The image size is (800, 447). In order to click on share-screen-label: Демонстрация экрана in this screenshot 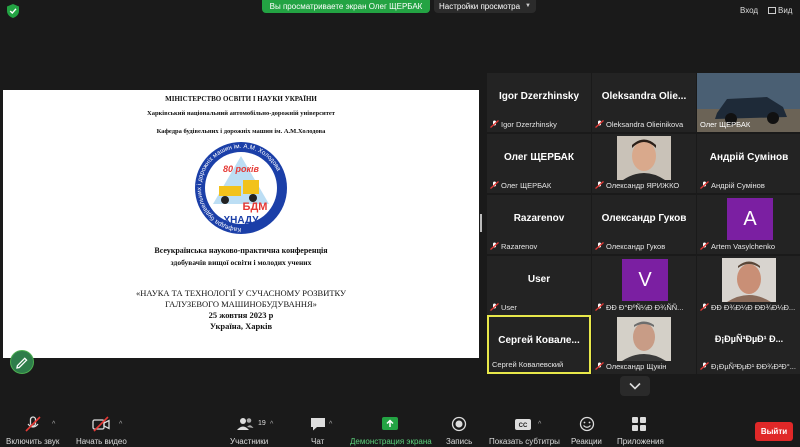, I will do `click(391, 441)`.